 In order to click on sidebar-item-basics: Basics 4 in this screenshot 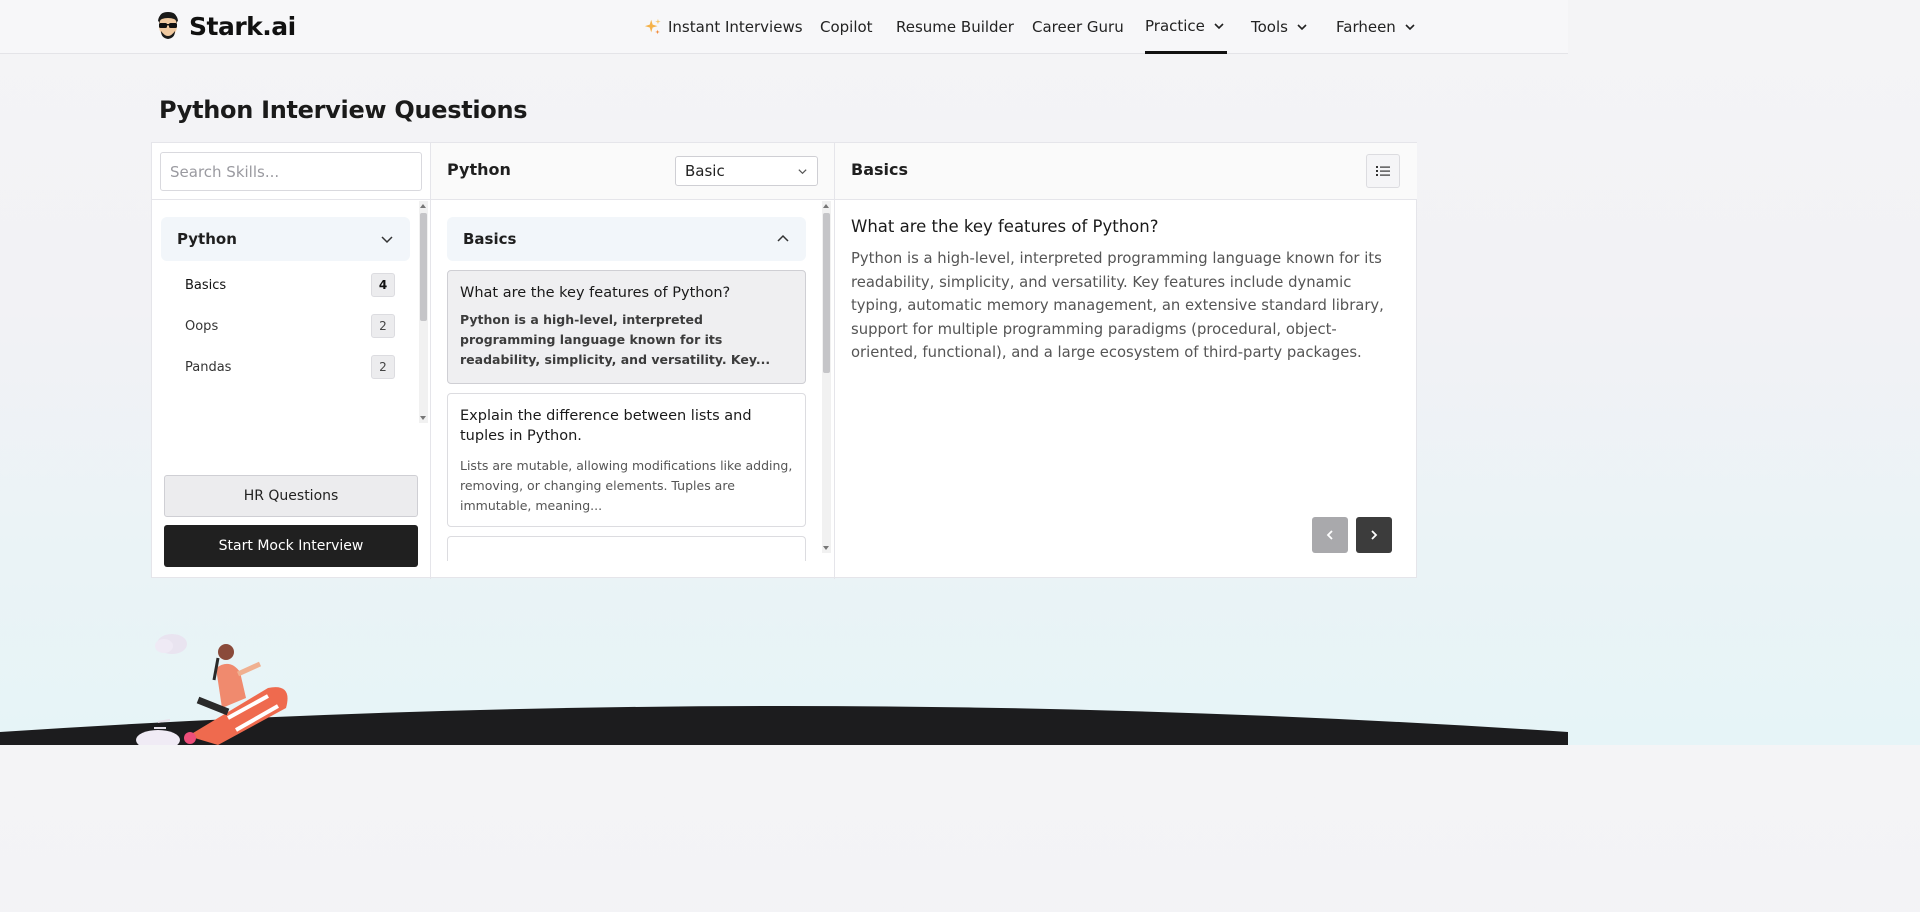, I will do `click(290, 285)`.